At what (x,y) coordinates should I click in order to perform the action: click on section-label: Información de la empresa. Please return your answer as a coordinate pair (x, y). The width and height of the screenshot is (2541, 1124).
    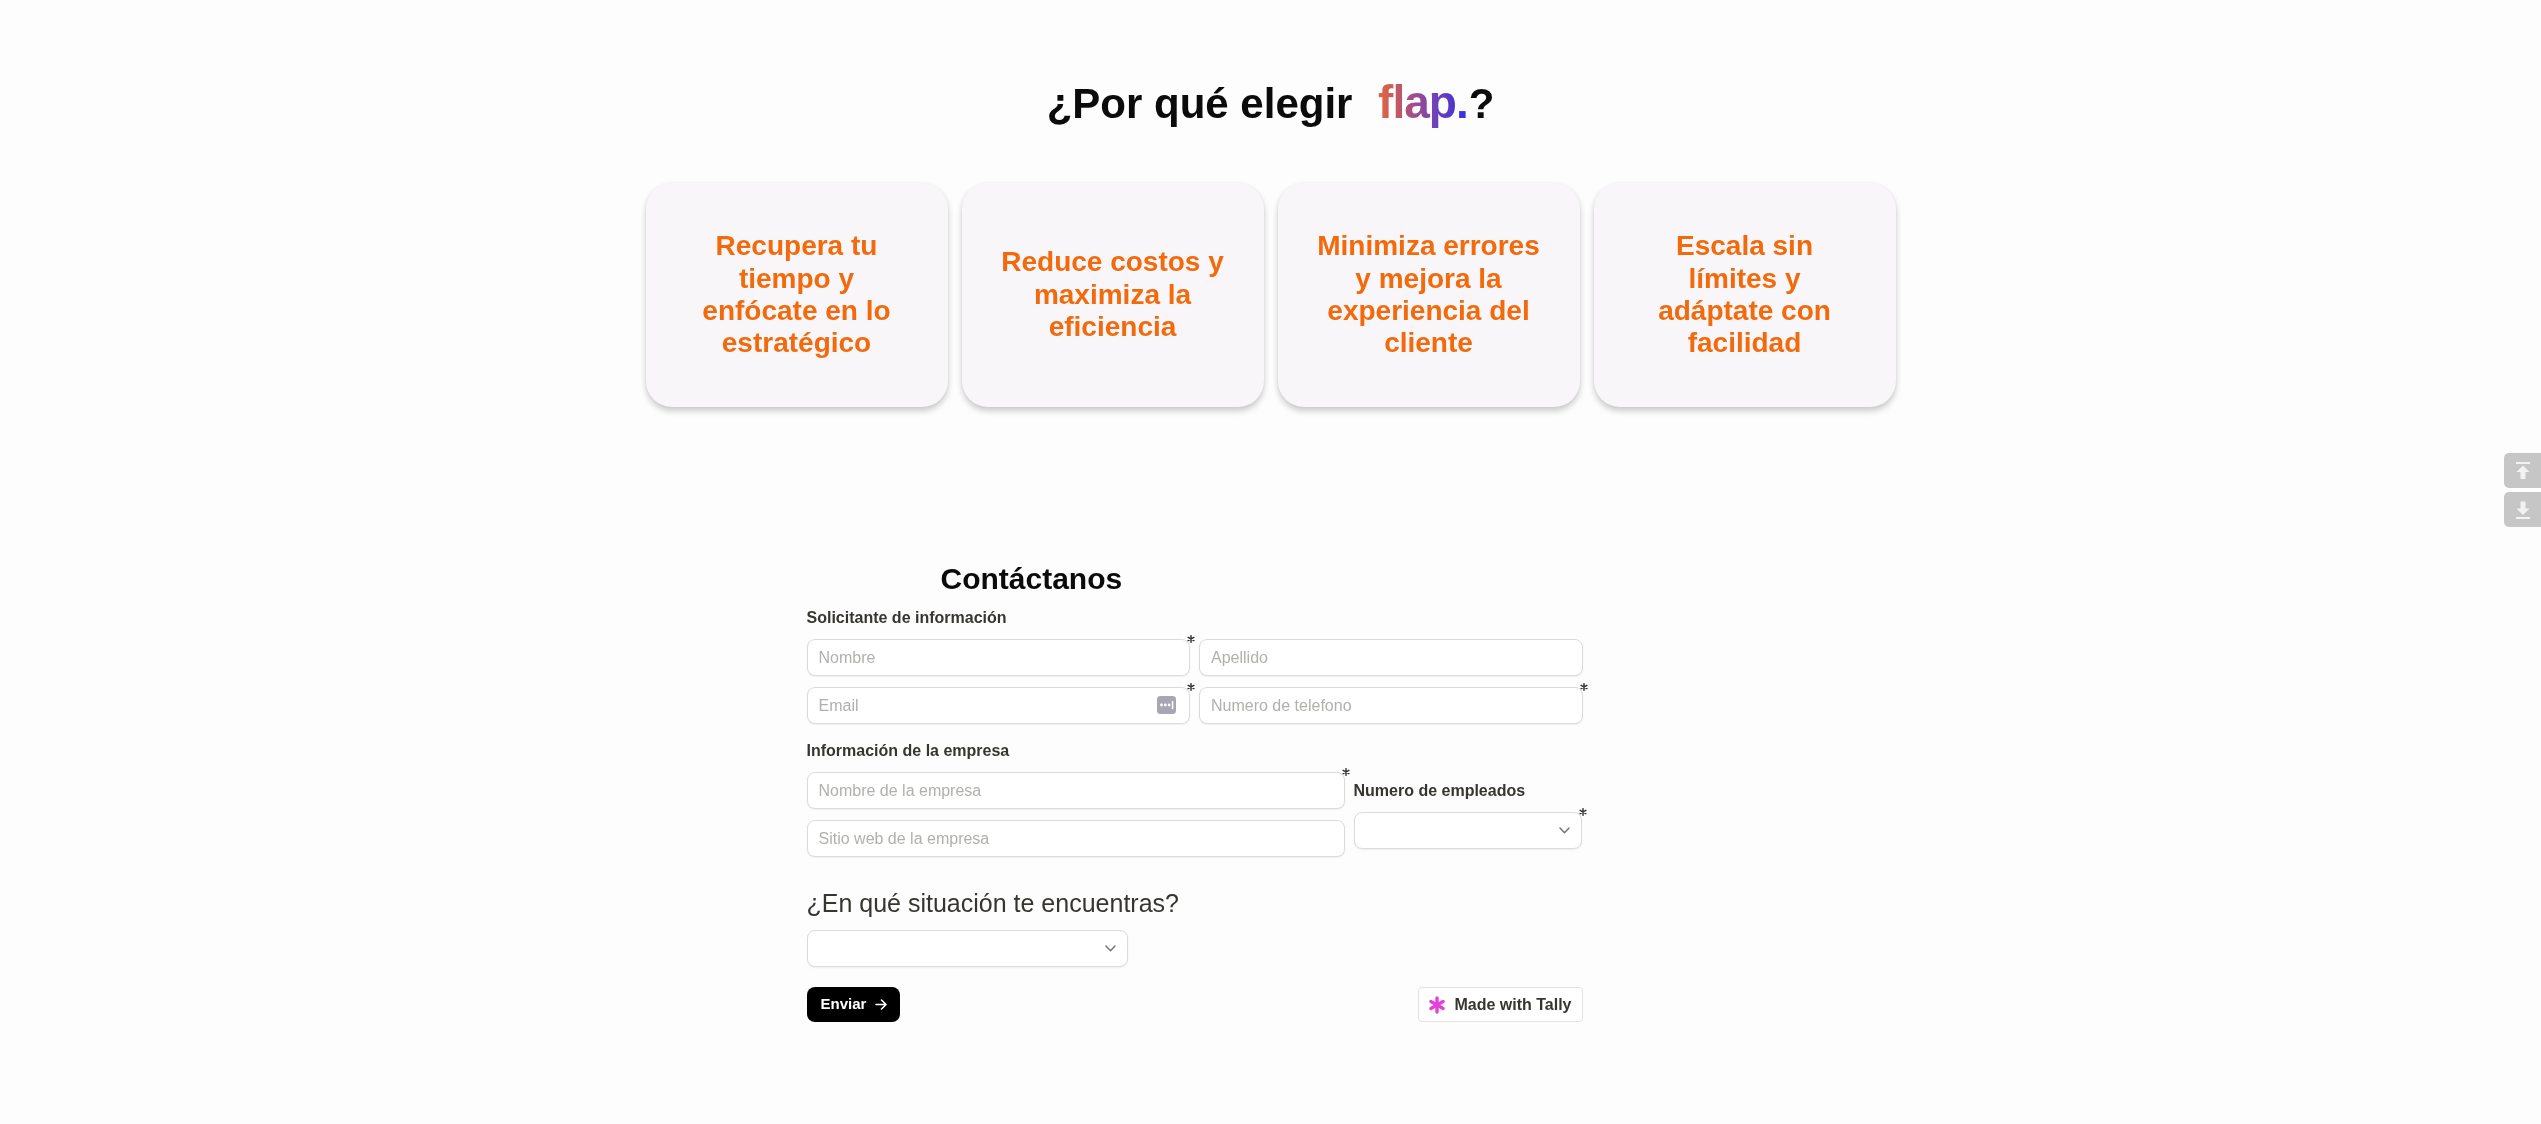
    Looking at the image, I should click on (908, 750).